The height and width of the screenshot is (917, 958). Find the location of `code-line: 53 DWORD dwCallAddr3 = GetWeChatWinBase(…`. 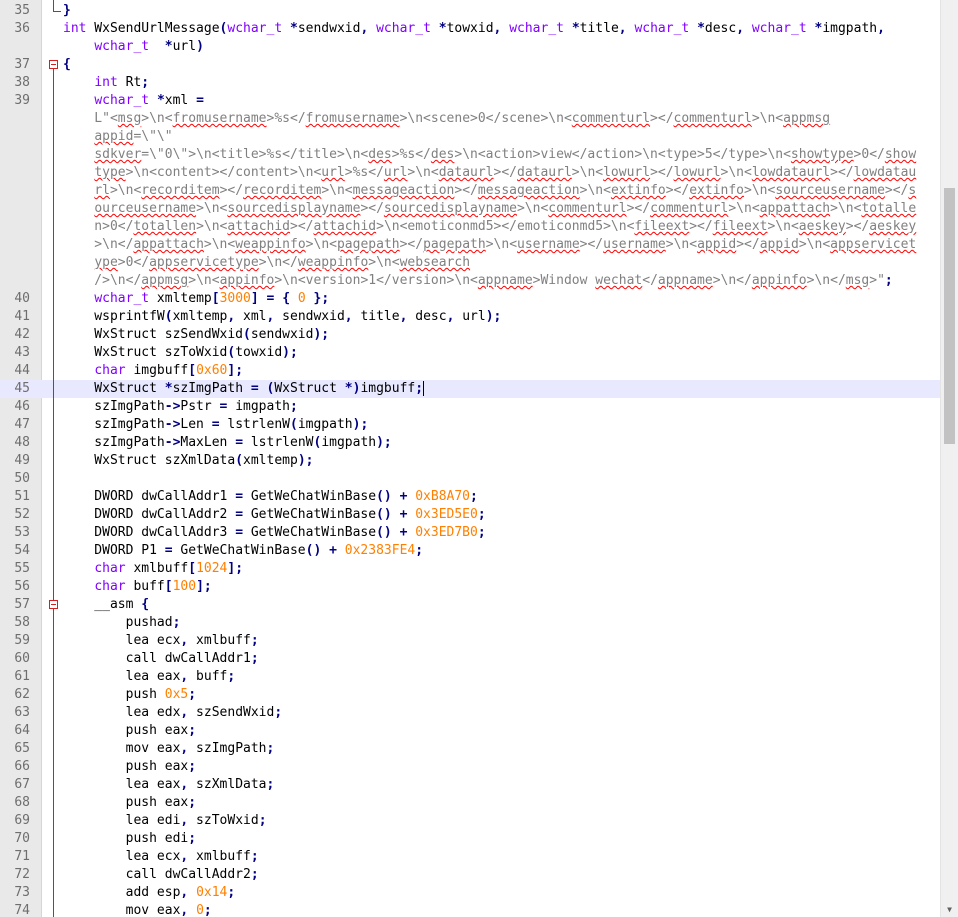

code-line: 53 DWORD dwCallAddr3 = GetWeChatWinBase(… is located at coordinates (470, 533).